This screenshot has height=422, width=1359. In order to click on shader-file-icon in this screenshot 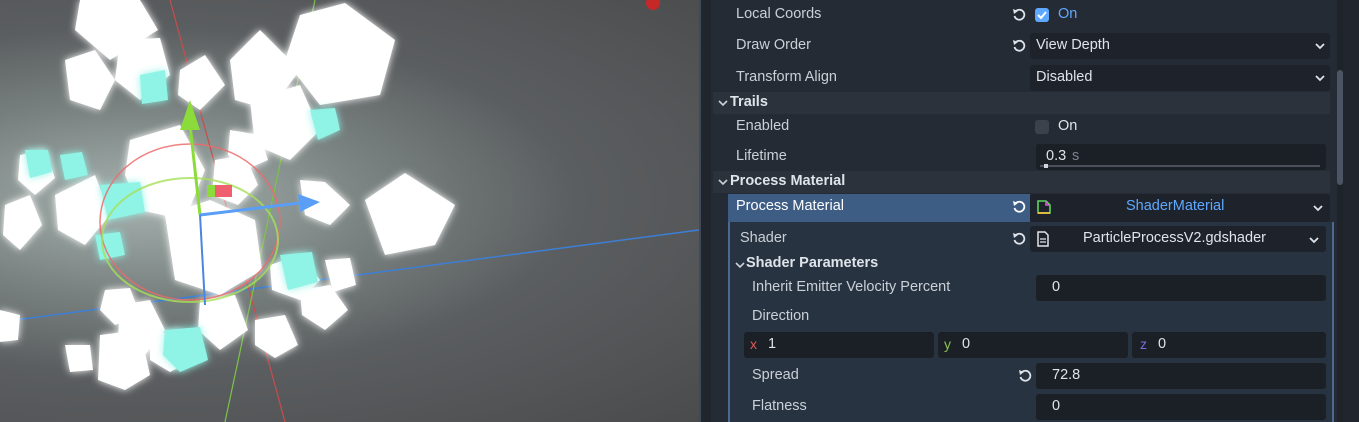, I will do `click(1043, 239)`.